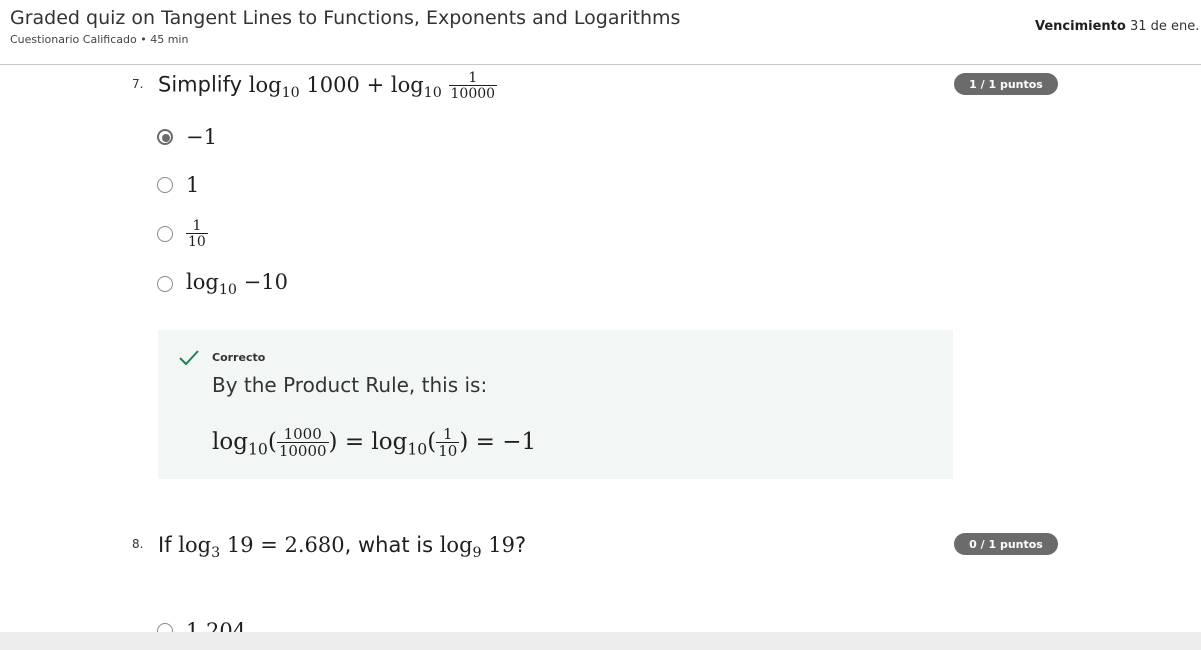 This screenshot has height=650, width=1201. What do you see at coordinates (201, 137) in the screenshot?
I see `option-label: −1` at bounding box center [201, 137].